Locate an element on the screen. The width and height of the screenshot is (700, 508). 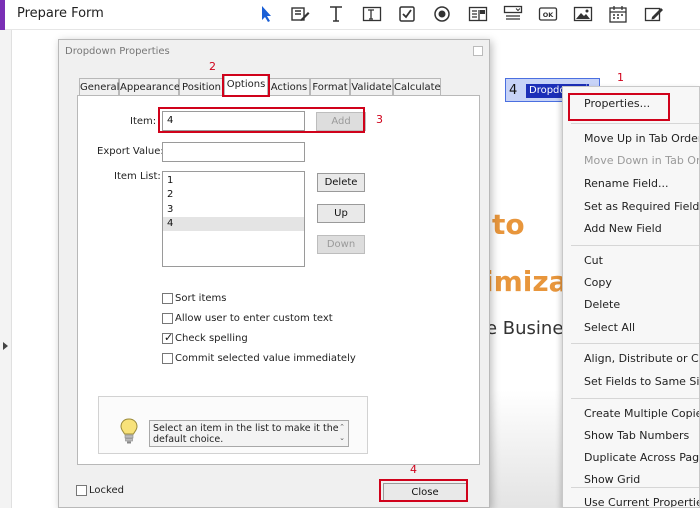
commit-value-checkbox is located at coordinates (167, 358).